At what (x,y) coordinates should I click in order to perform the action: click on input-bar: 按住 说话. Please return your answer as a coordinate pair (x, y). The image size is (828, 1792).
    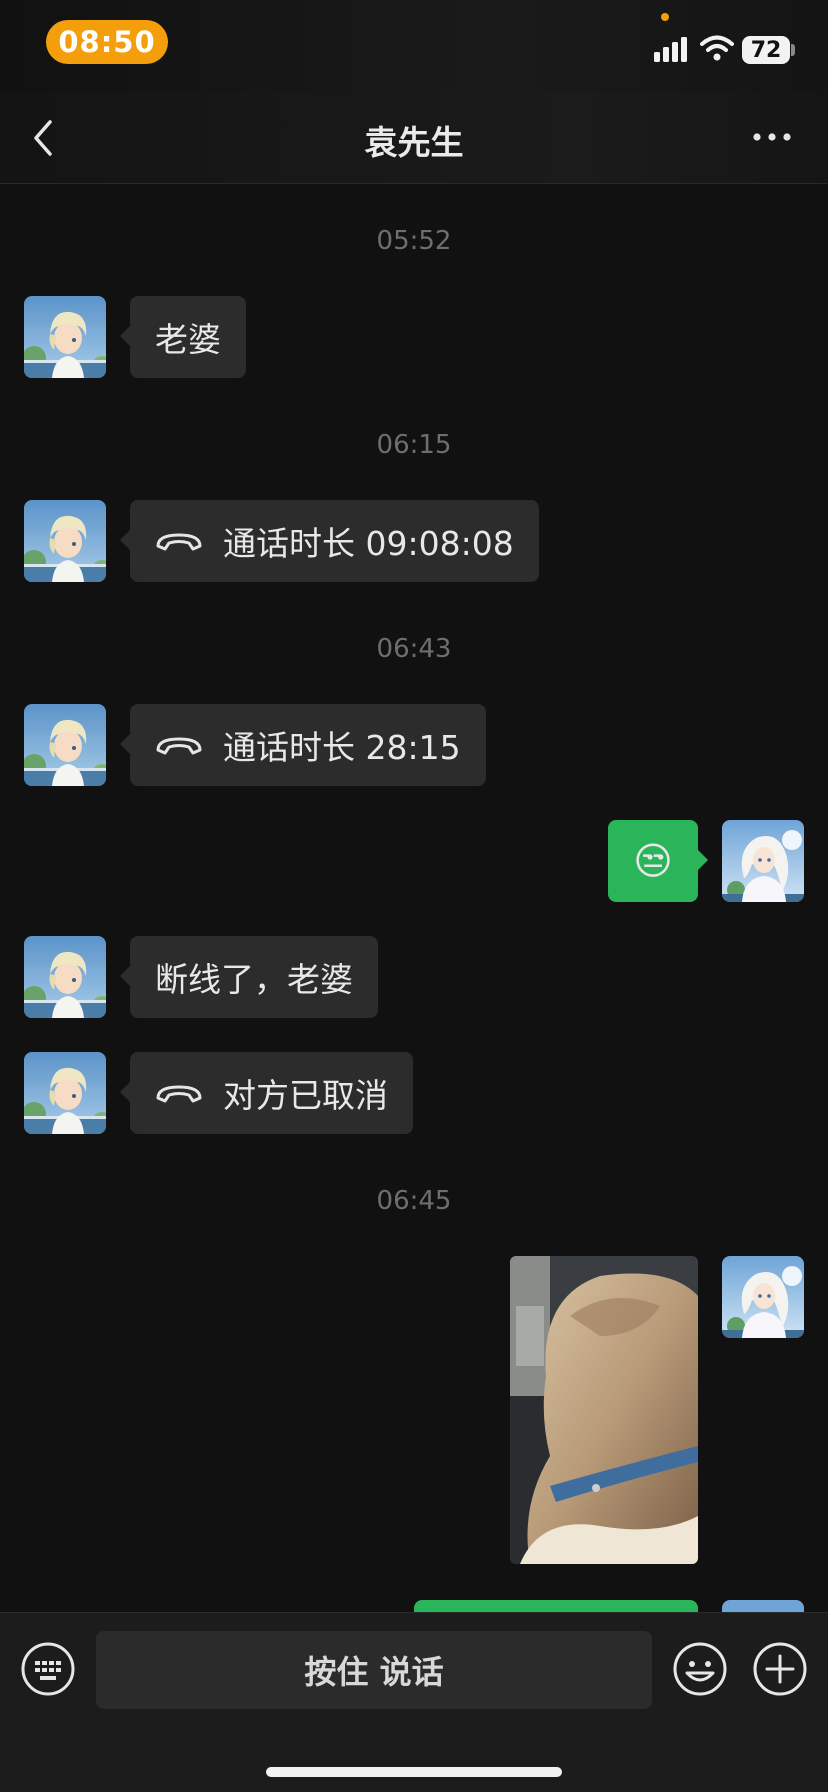
    Looking at the image, I should click on (414, 1702).